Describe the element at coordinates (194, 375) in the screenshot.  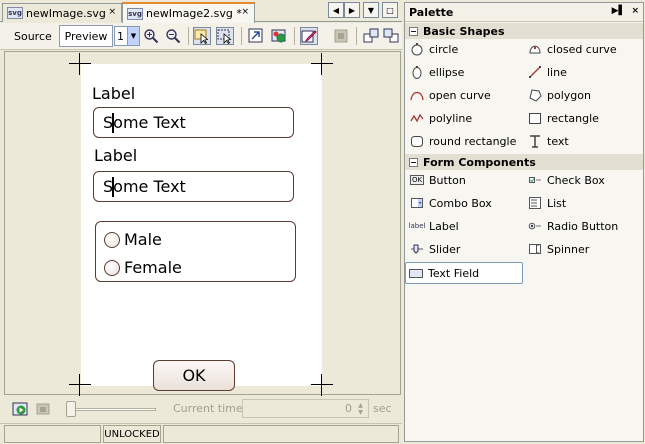
I see `ok-button: OK` at that location.